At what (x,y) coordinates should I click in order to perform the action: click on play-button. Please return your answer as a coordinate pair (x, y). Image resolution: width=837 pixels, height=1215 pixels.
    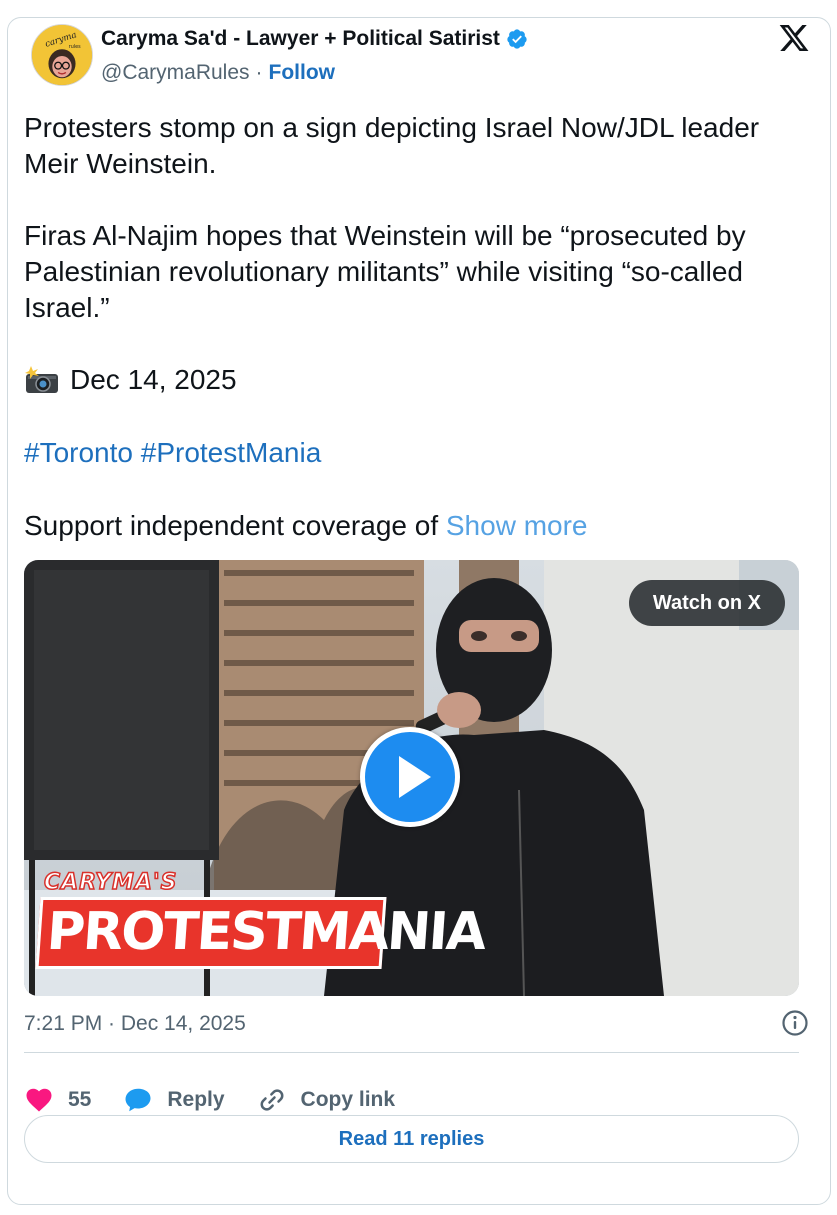
    Looking at the image, I should click on (410, 777).